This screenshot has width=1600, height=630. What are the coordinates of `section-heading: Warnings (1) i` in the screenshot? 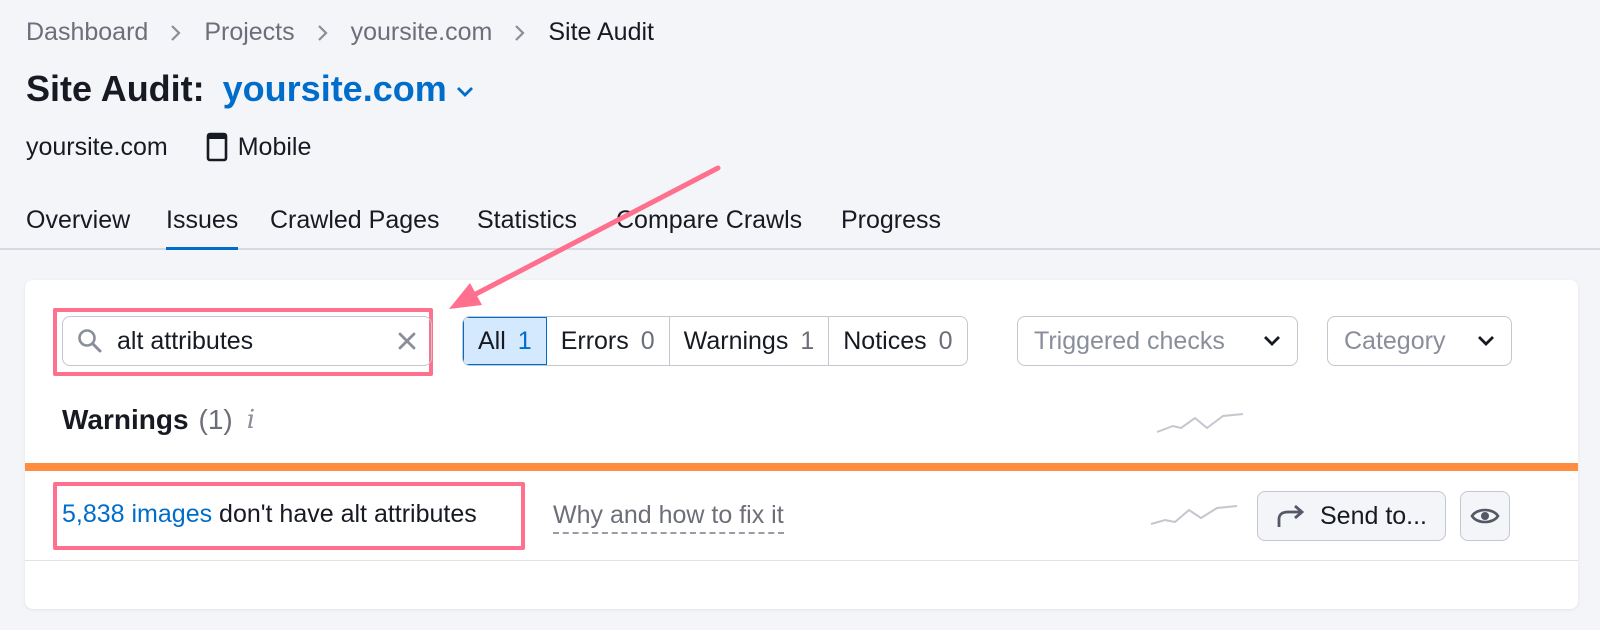 It's located at (158, 420).